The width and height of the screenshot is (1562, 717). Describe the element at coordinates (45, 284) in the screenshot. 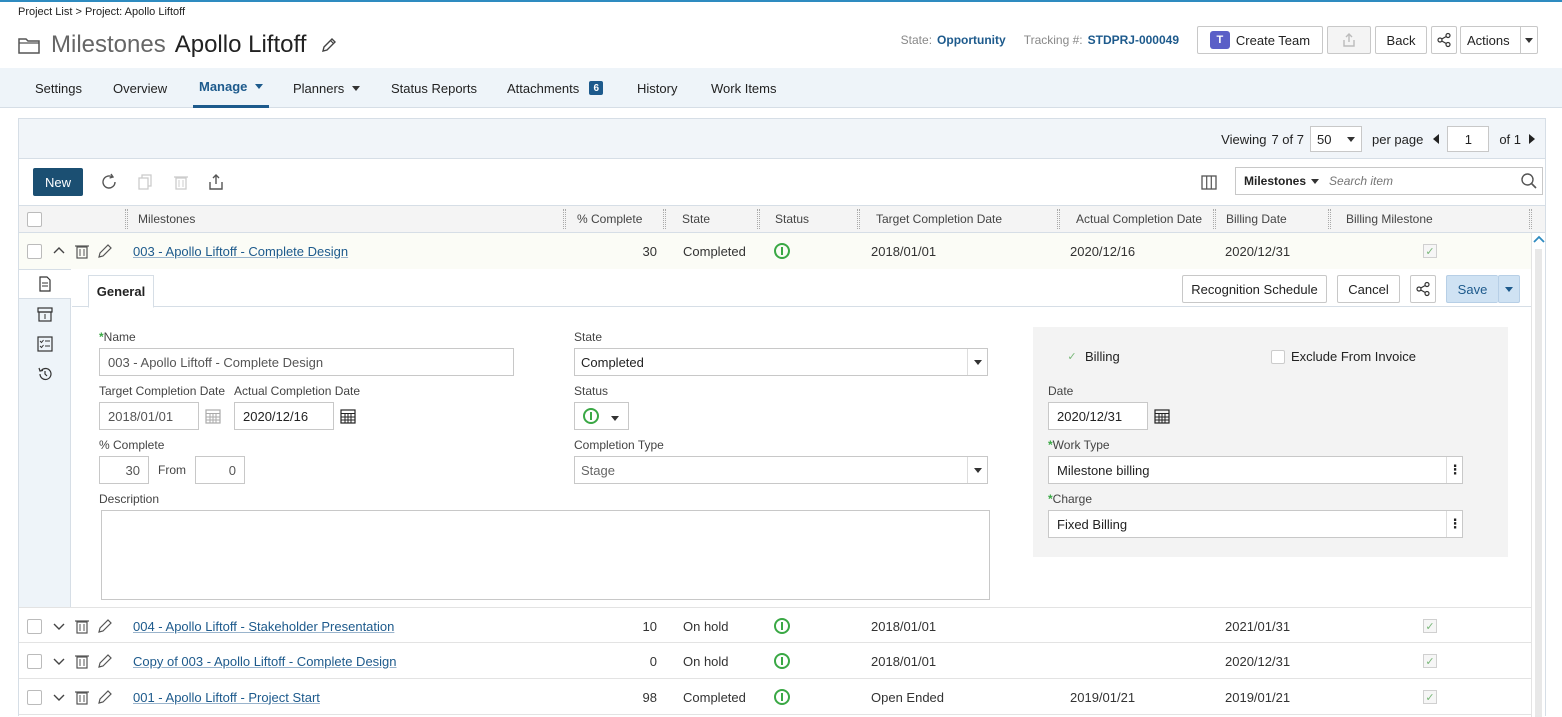

I see `detail-general-nav` at that location.